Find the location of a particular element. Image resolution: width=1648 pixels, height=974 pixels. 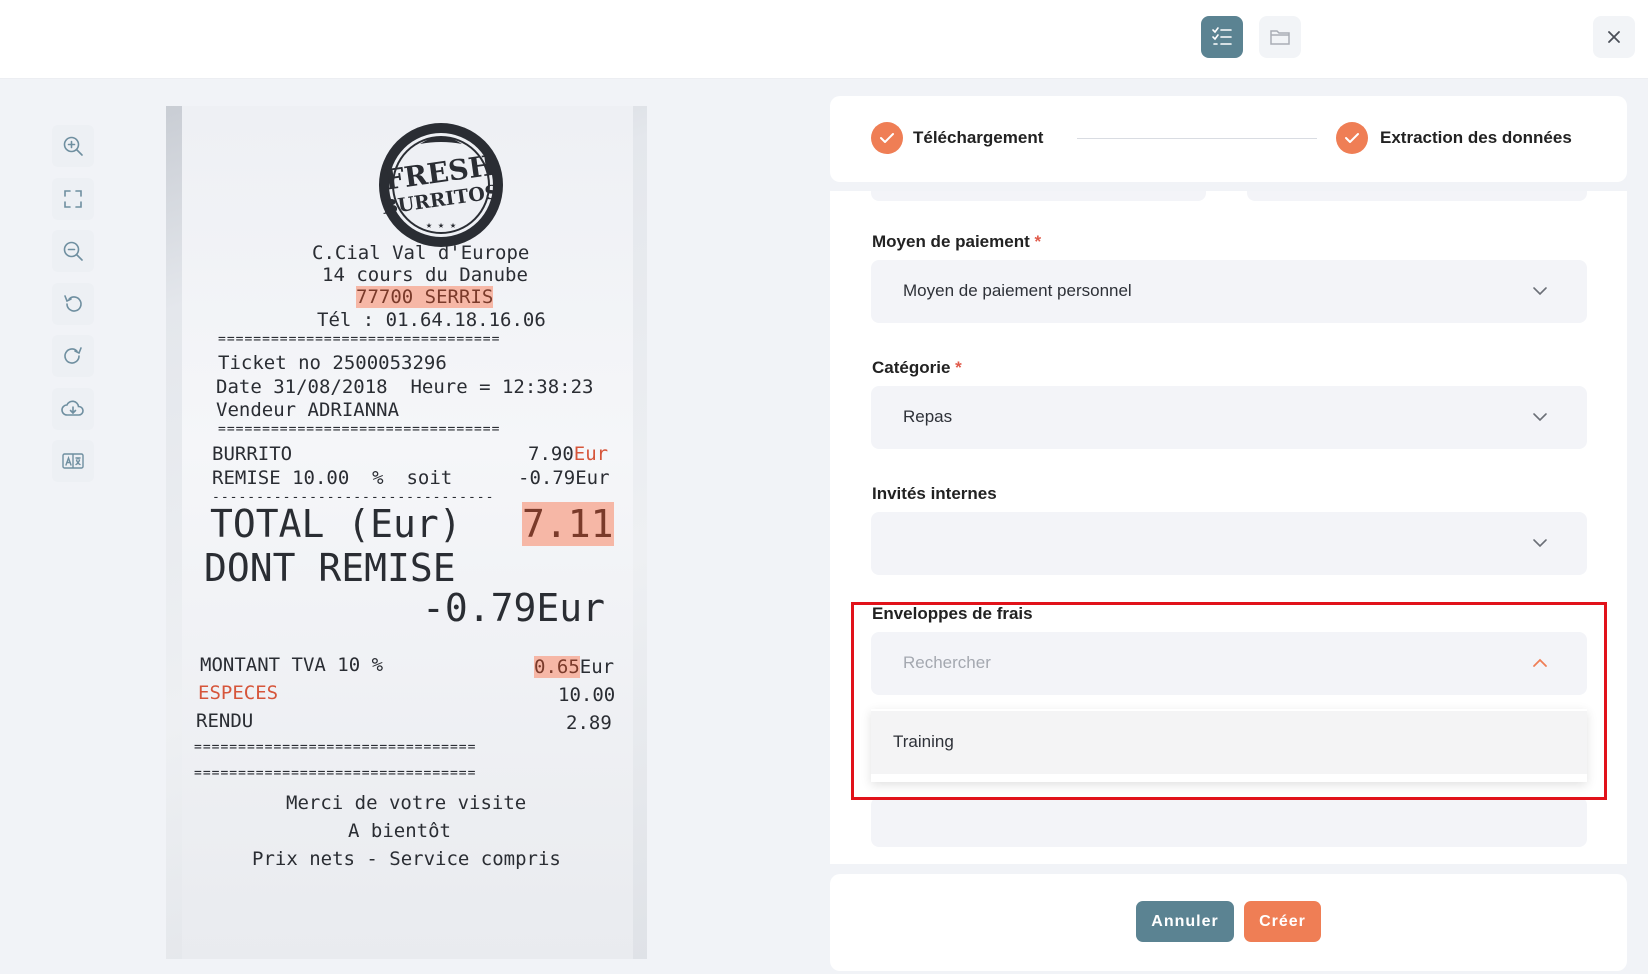

fresh-burritos-logo: FRESH BURRITOS ★ ★ ★ is located at coordinates (441, 185).